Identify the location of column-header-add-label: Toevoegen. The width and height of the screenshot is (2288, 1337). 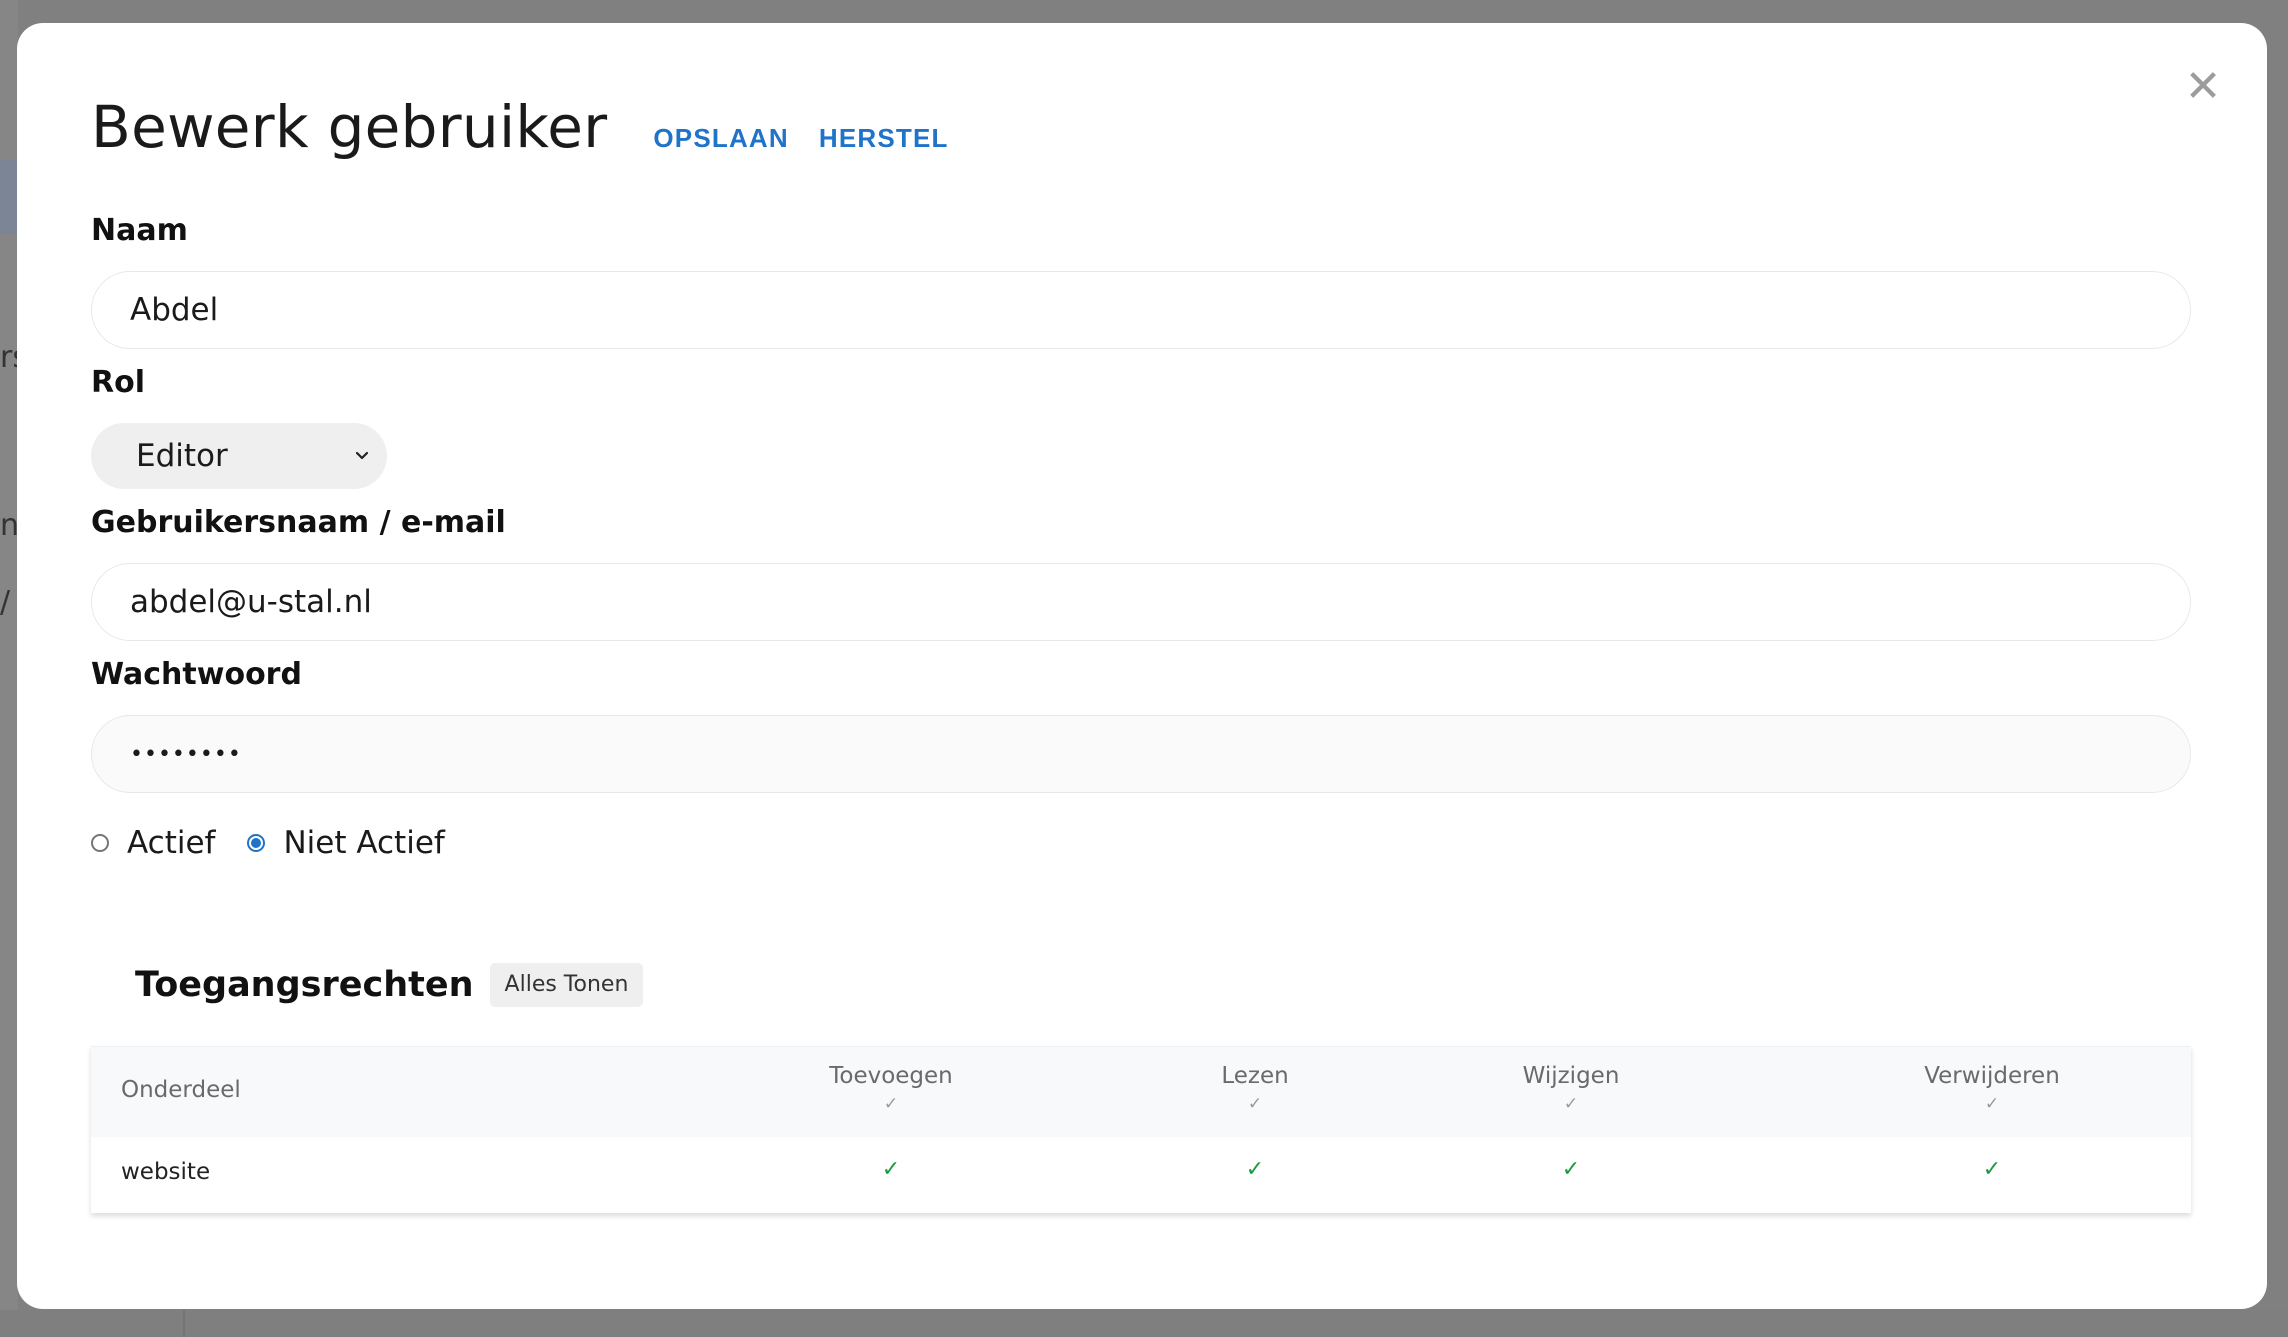
(891, 1076).